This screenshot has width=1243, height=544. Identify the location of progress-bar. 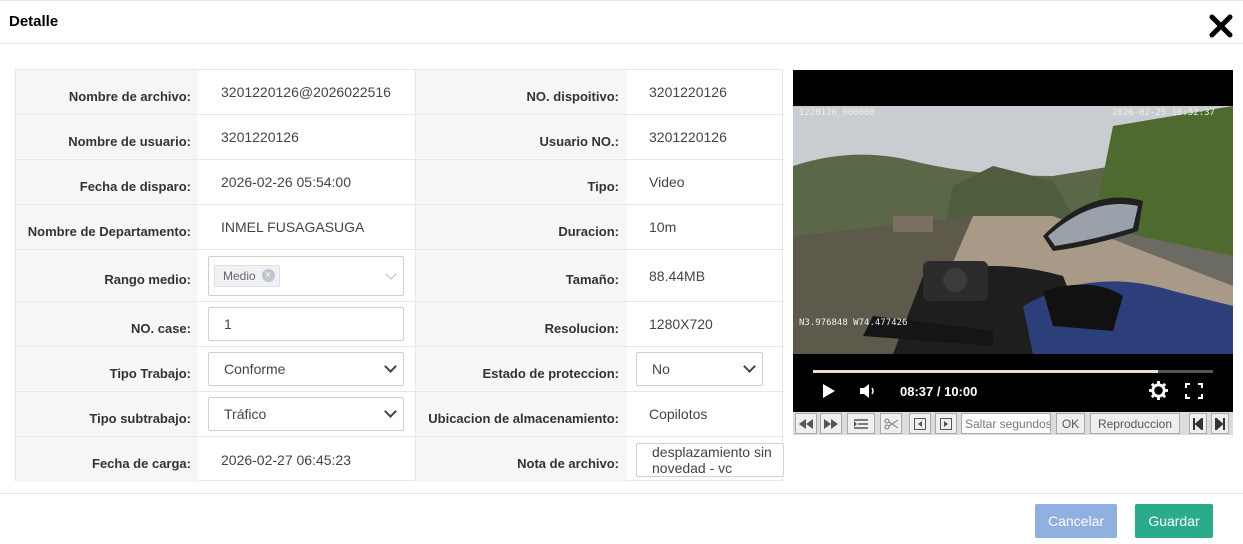
(1013, 371).